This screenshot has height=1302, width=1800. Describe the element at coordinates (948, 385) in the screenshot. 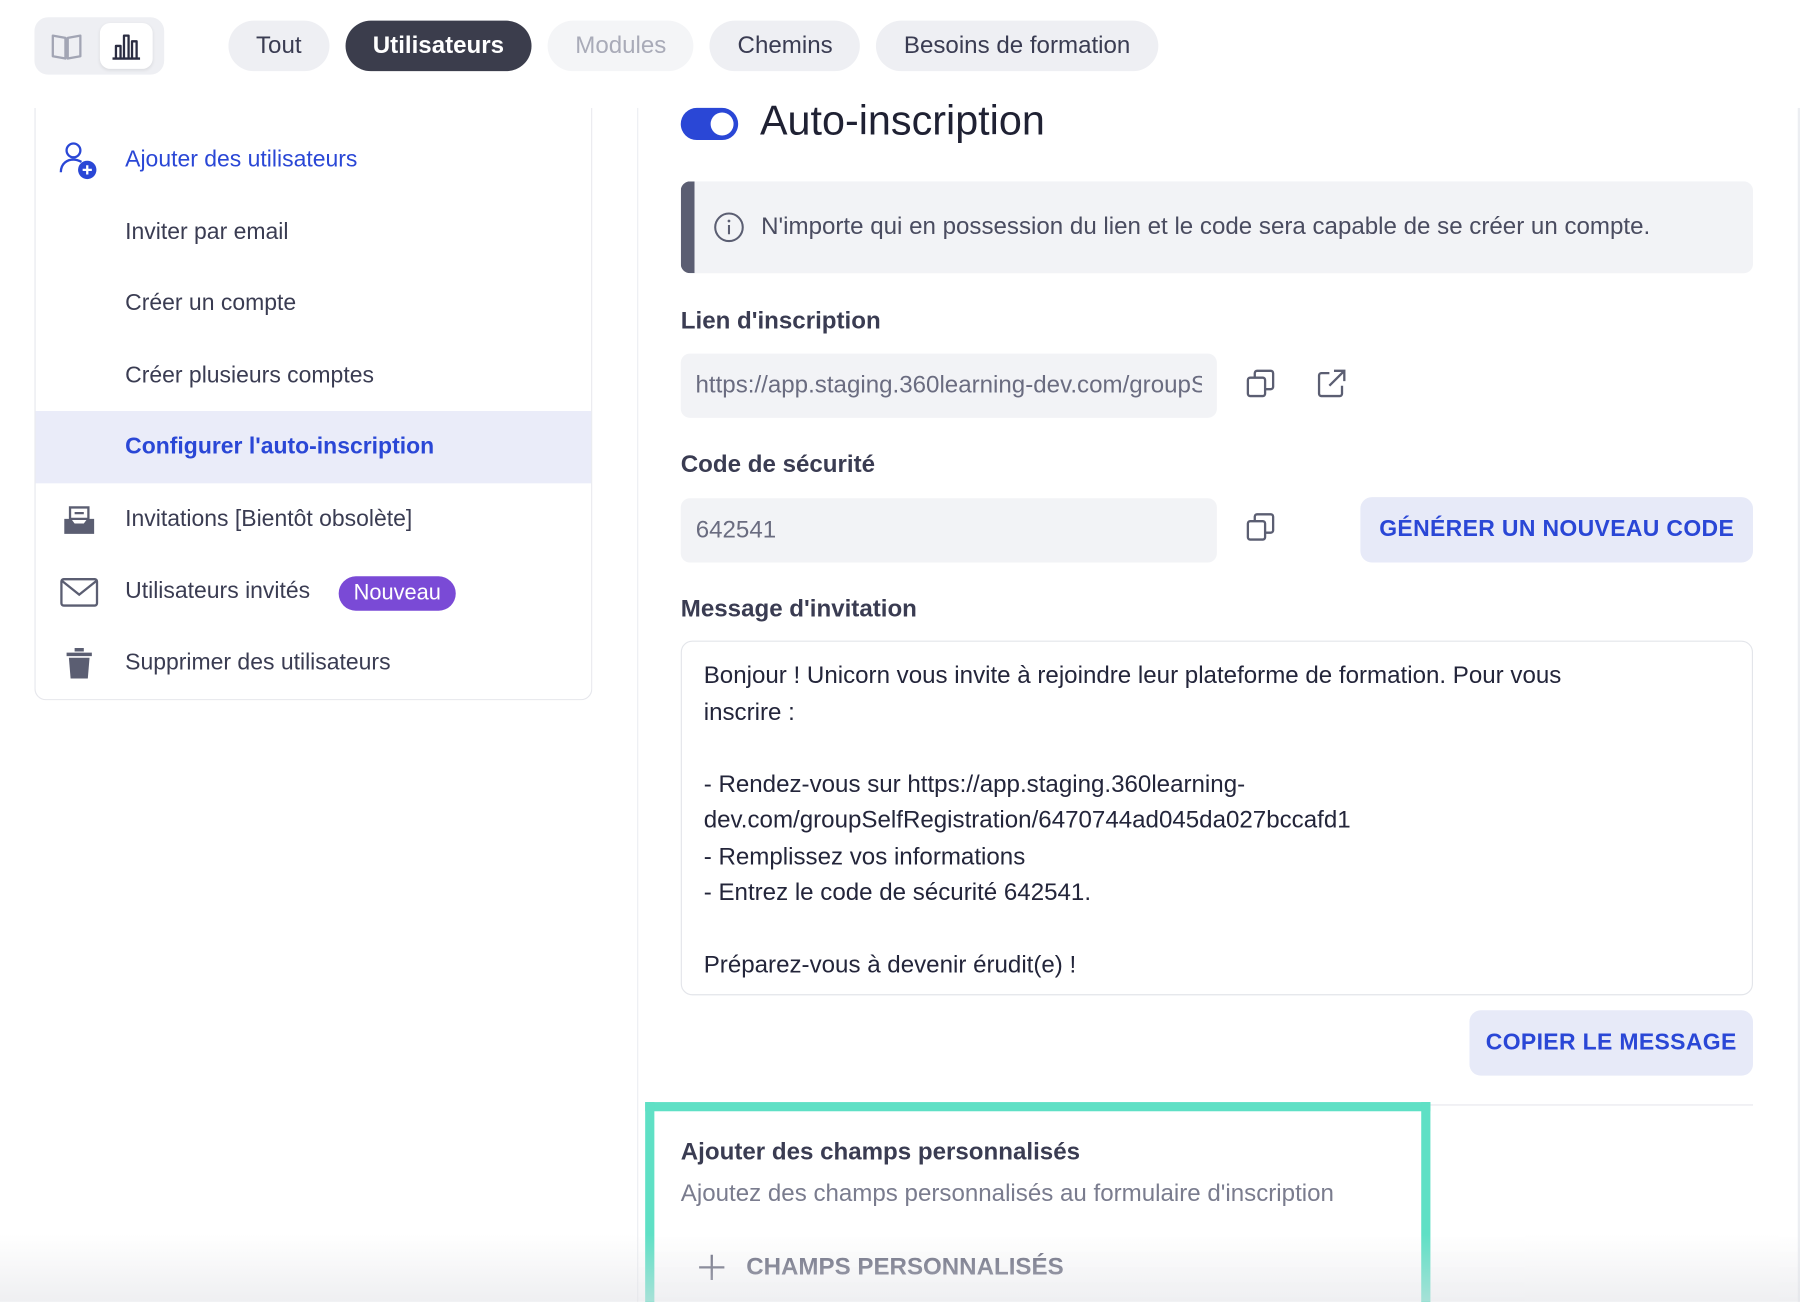

I see `registration-link-input` at that location.